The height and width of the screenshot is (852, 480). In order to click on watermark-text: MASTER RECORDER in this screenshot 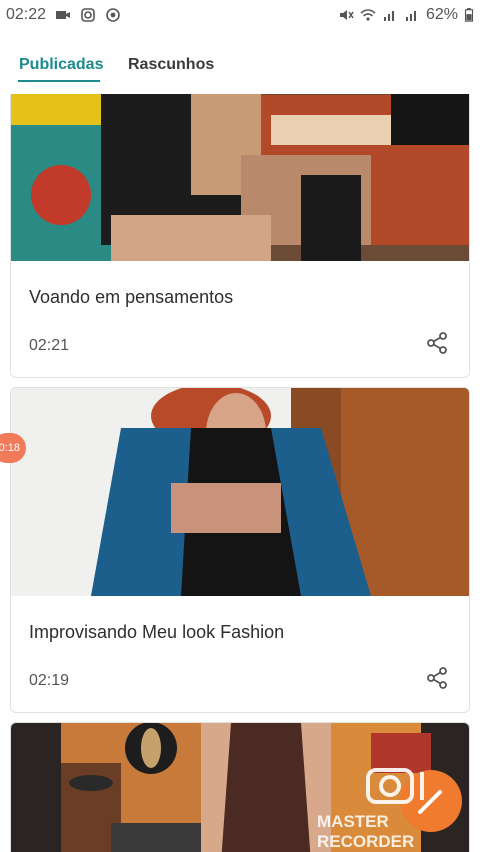, I will do `click(366, 831)`.